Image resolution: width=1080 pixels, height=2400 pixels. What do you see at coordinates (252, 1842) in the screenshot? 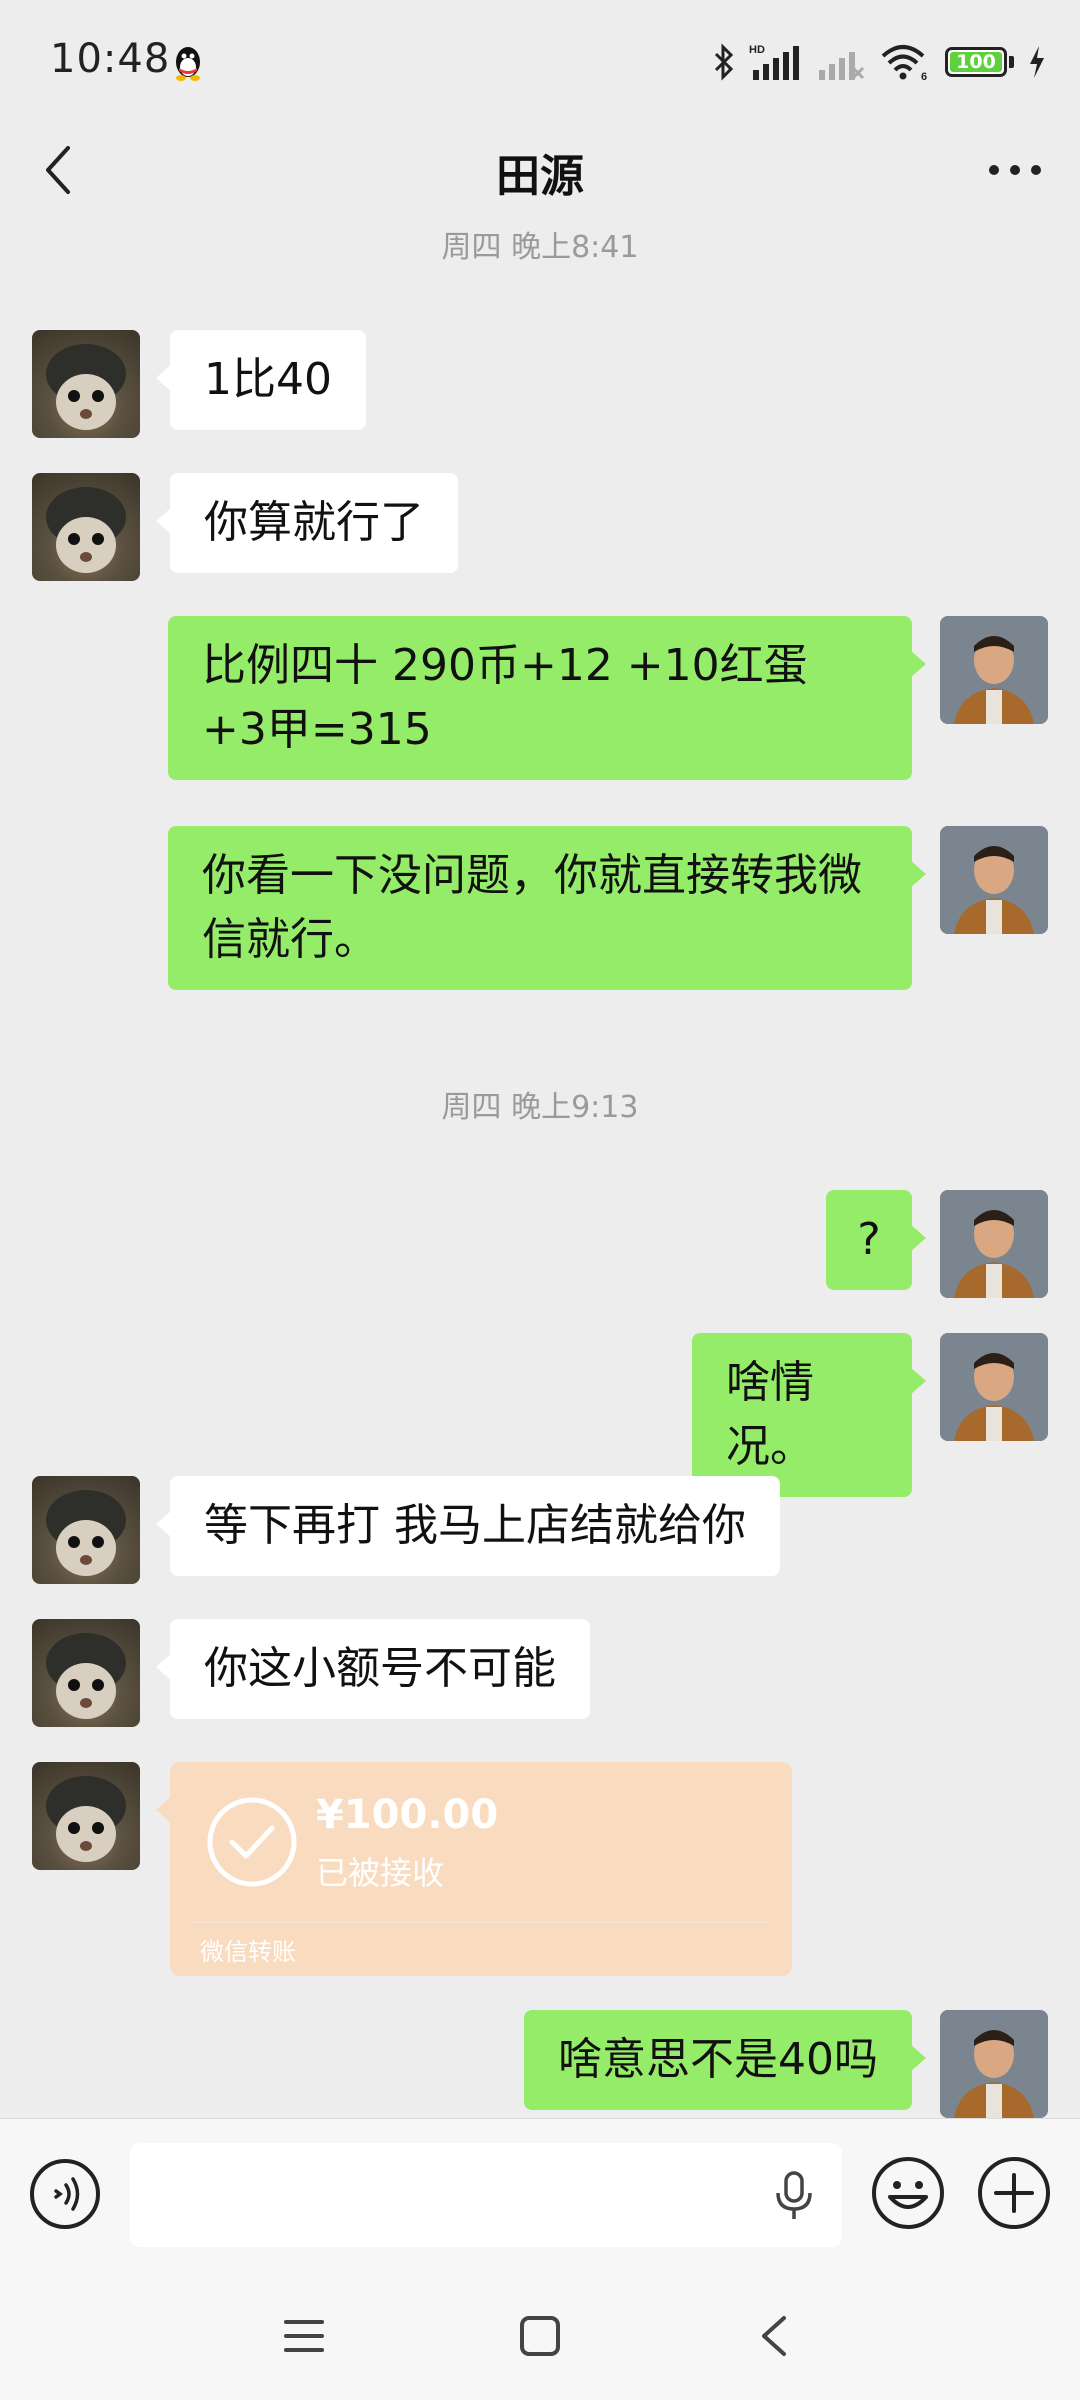
I see `check-circle-icon` at bounding box center [252, 1842].